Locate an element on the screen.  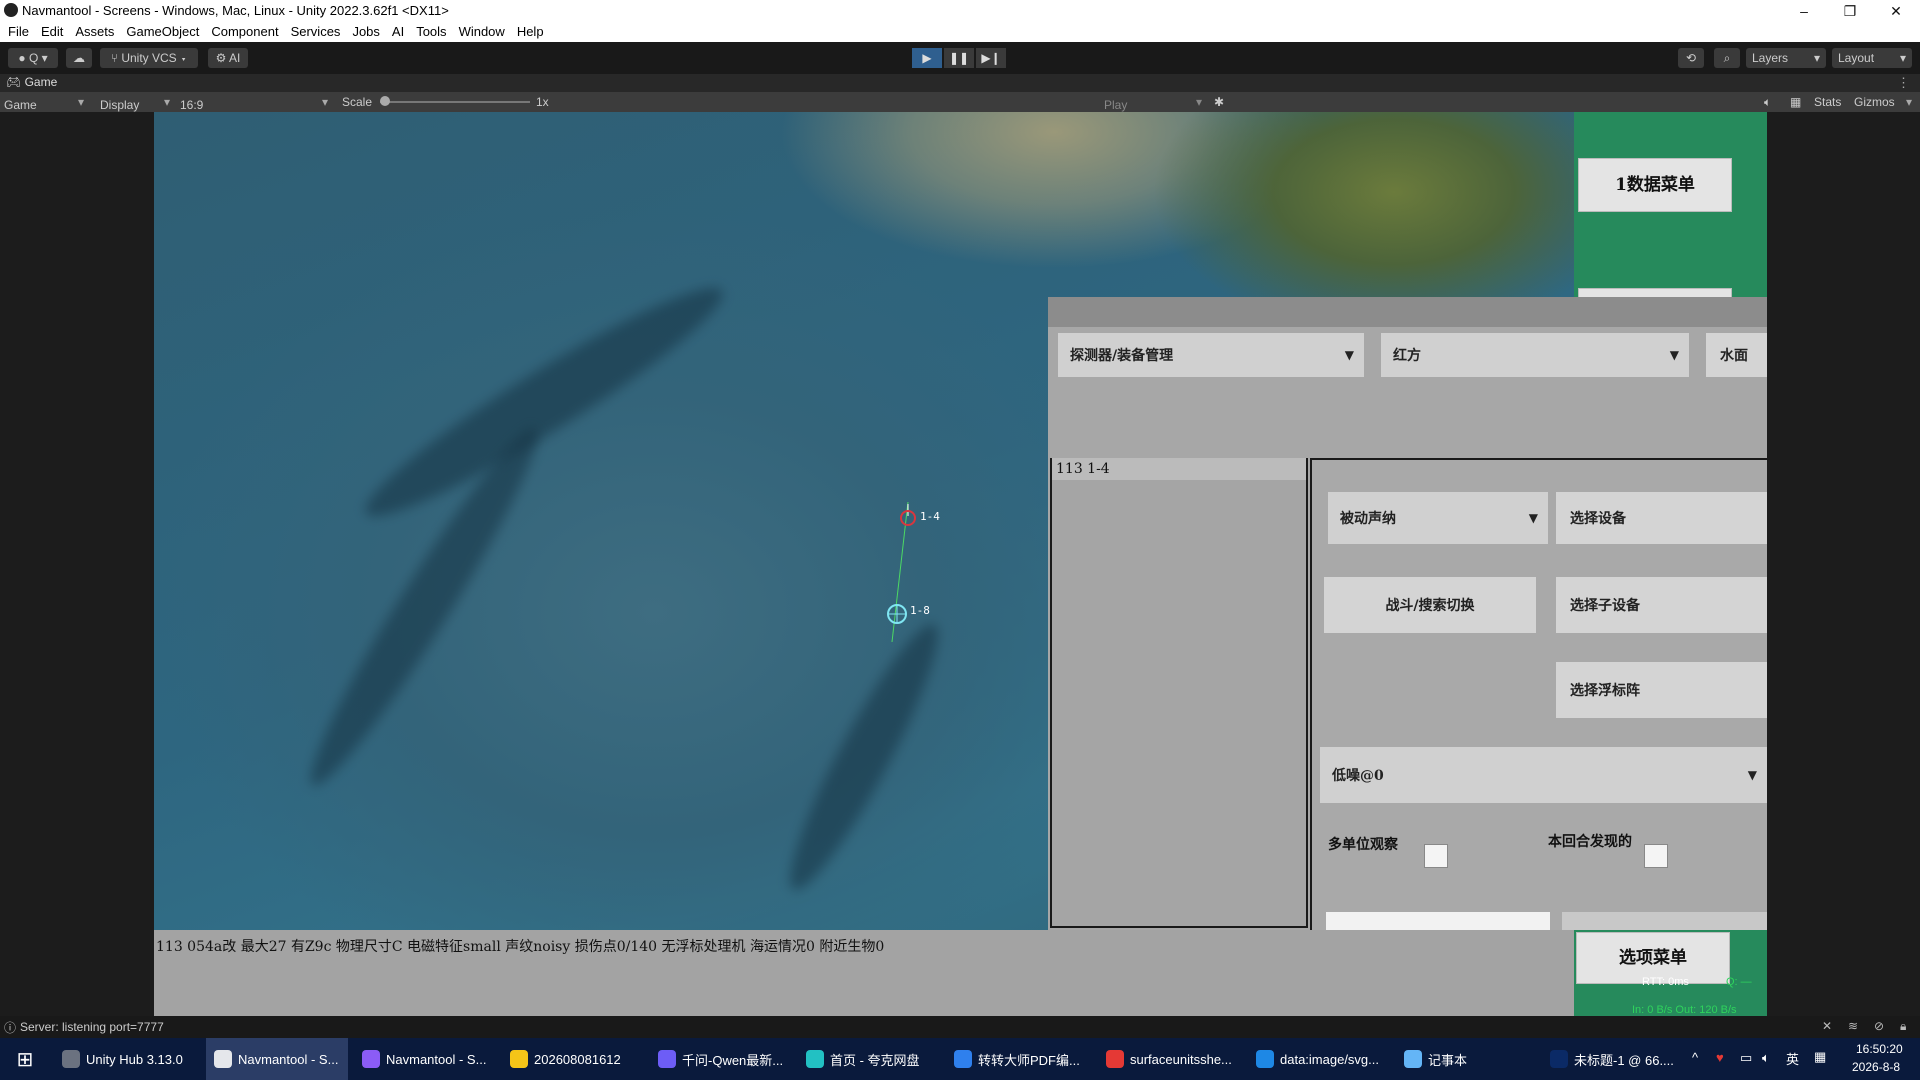
windows-start-icon: ⊞ is located at coordinates (25, 1059).